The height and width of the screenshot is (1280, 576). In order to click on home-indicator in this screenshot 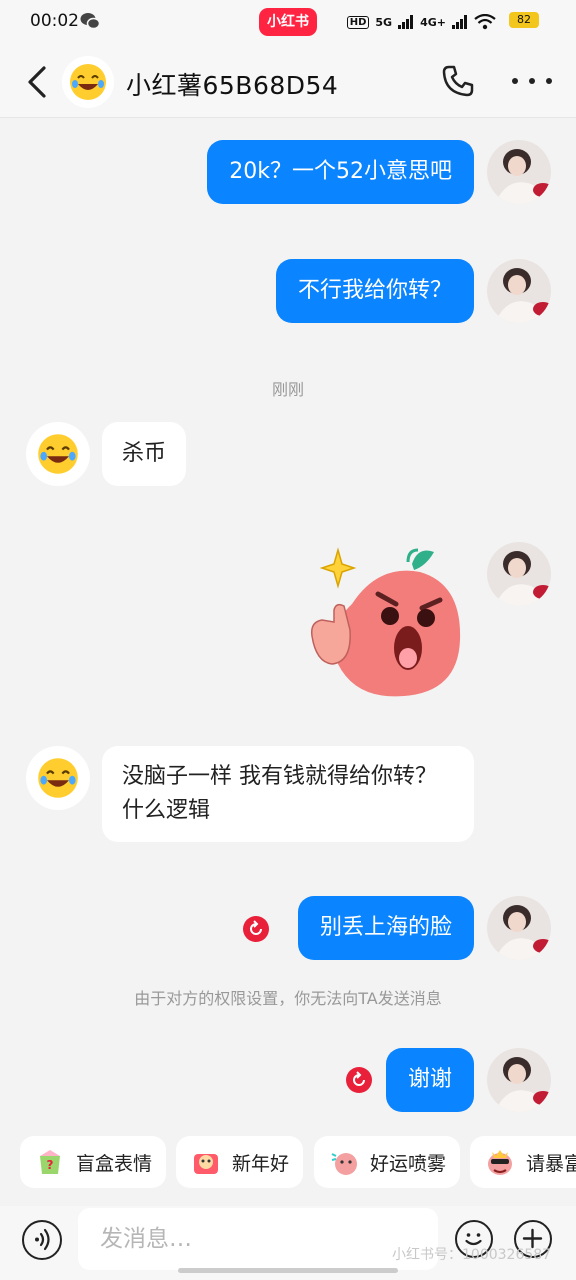, I will do `click(288, 1270)`.